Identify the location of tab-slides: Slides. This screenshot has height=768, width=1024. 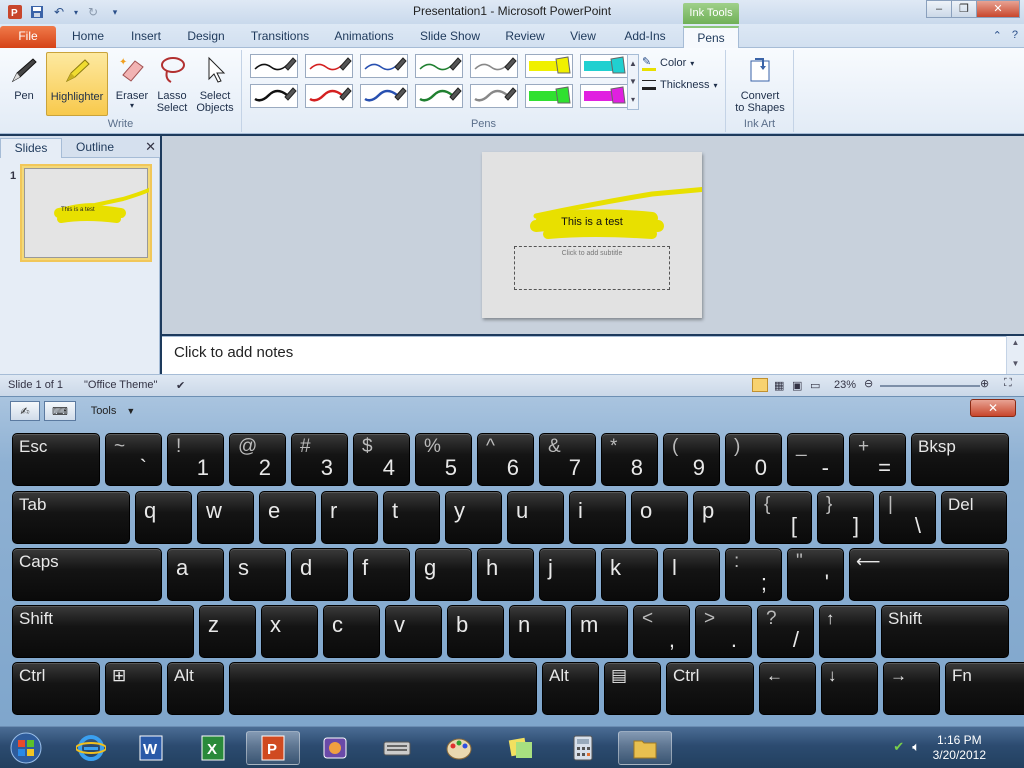
(31, 148).